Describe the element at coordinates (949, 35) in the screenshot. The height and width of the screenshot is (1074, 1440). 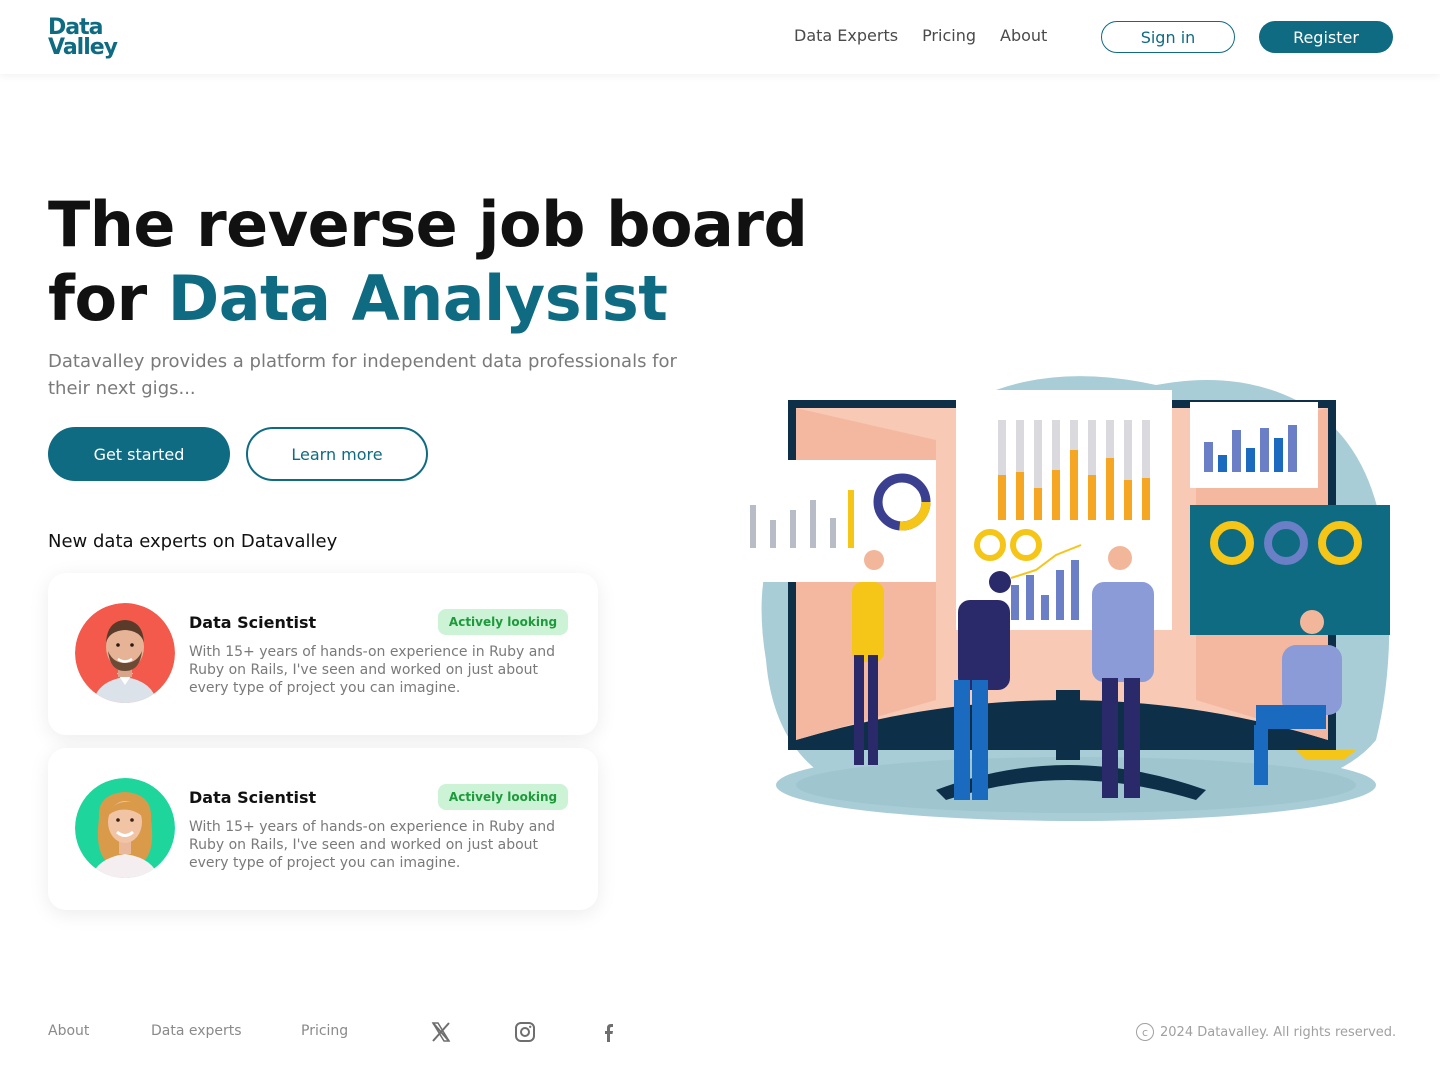
I see `nav-pricing: Pricing` at that location.